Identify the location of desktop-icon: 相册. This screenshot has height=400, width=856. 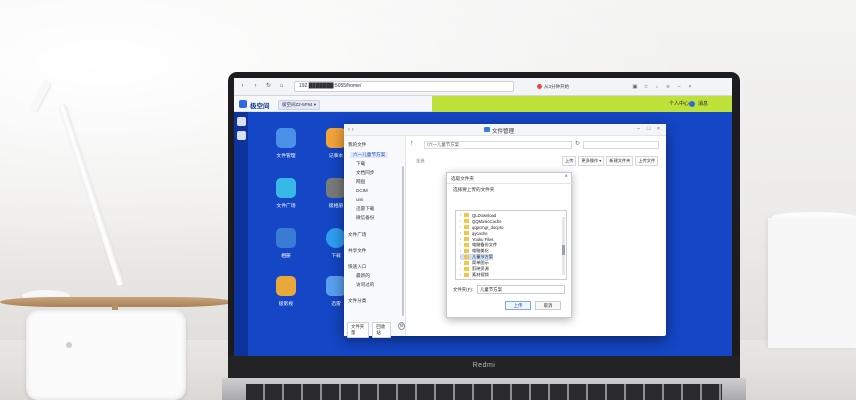
(286, 243).